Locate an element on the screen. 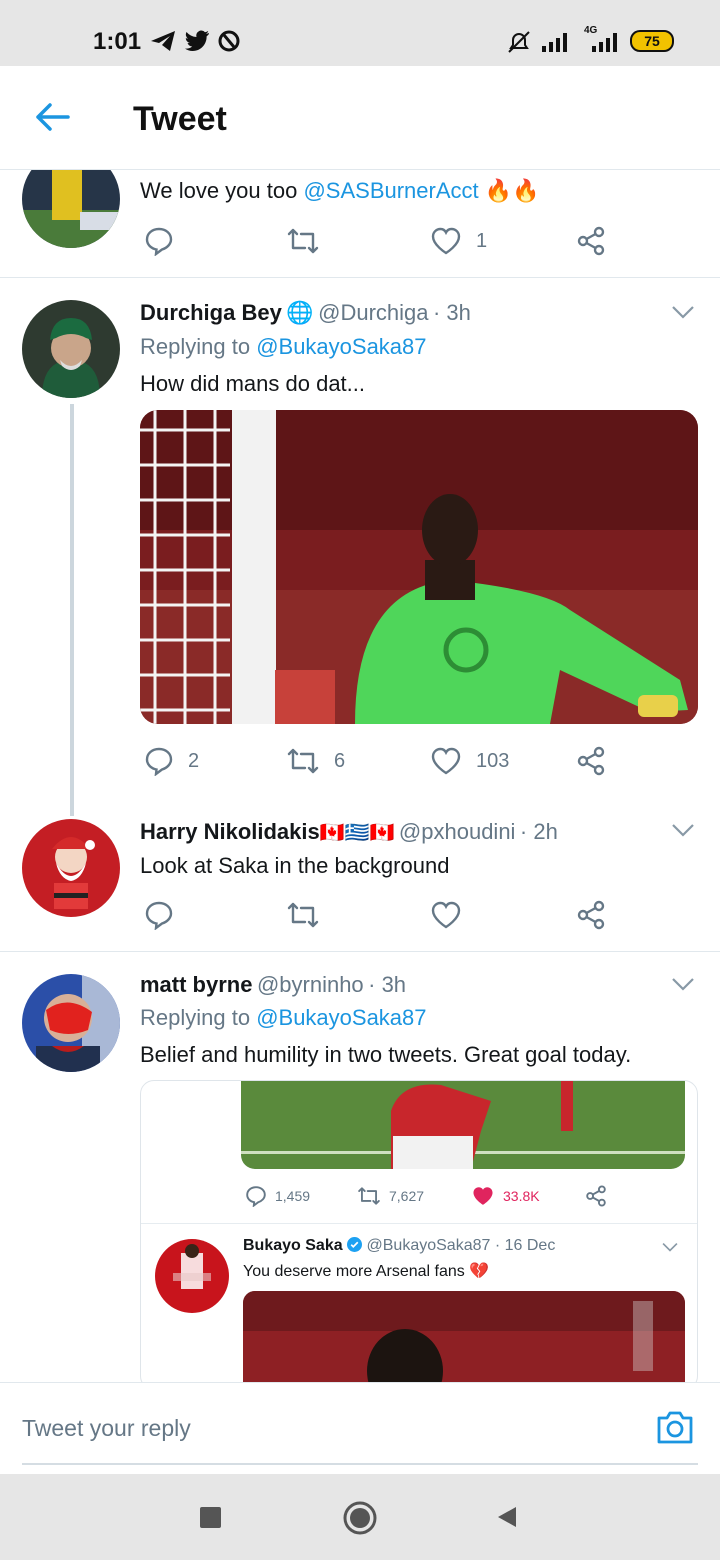 Image resolution: width=720 pixels, height=1560 pixels. handle: @byrninho is located at coordinates (310, 984).